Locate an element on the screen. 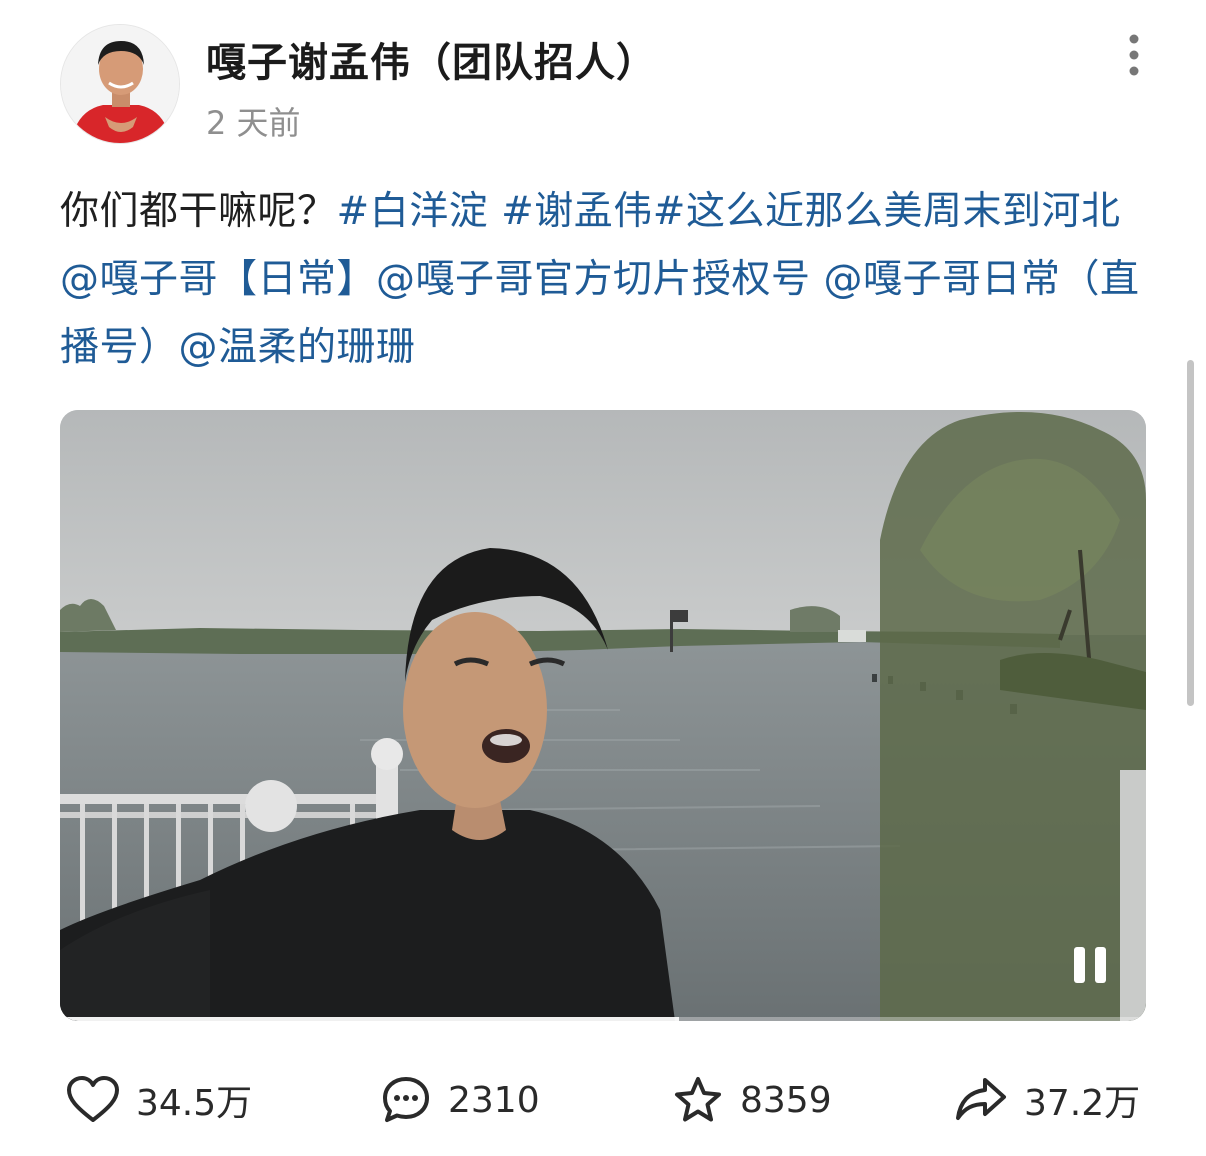 The image size is (1206, 1156). heart-icon is located at coordinates (93, 1099).